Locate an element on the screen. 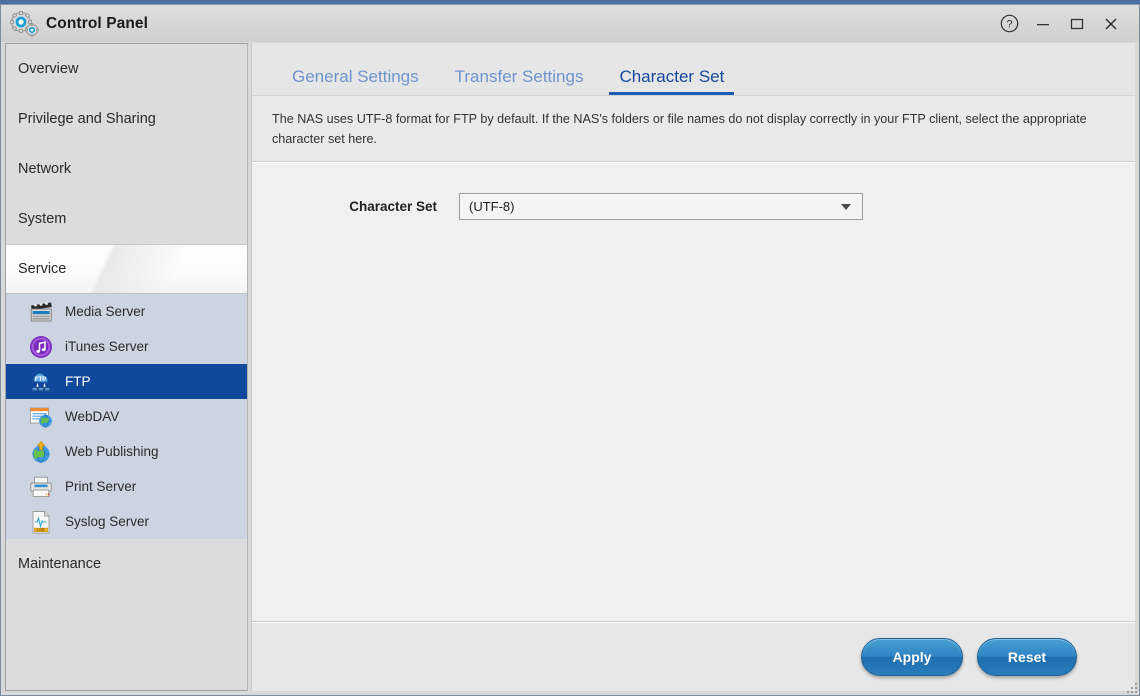 This screenshot has height=696, width=1140. minimize-button is located at coordinates (1043, 24).